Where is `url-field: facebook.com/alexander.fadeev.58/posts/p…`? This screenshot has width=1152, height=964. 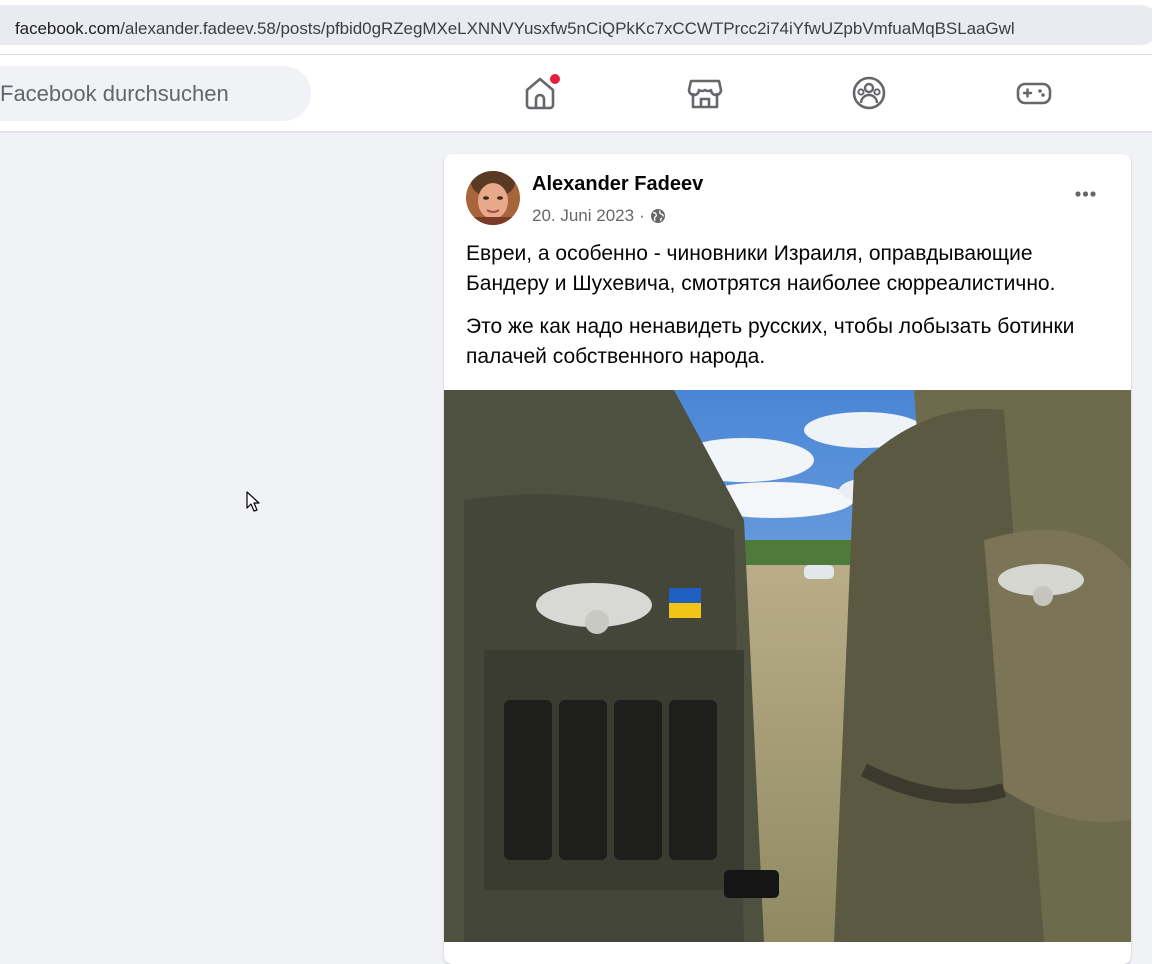 url-field: facebook.com/alexander.fadeev.58/posts/p… is located at coordinates (576, 25).